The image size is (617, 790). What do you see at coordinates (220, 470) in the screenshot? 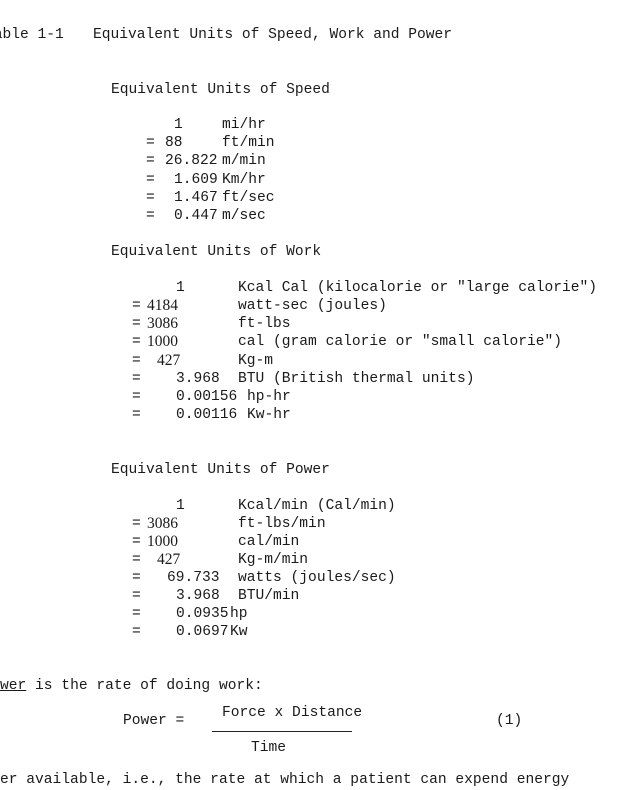
I see `power-heading: Equivalent Units of Power` at bounding box center [220, 470].